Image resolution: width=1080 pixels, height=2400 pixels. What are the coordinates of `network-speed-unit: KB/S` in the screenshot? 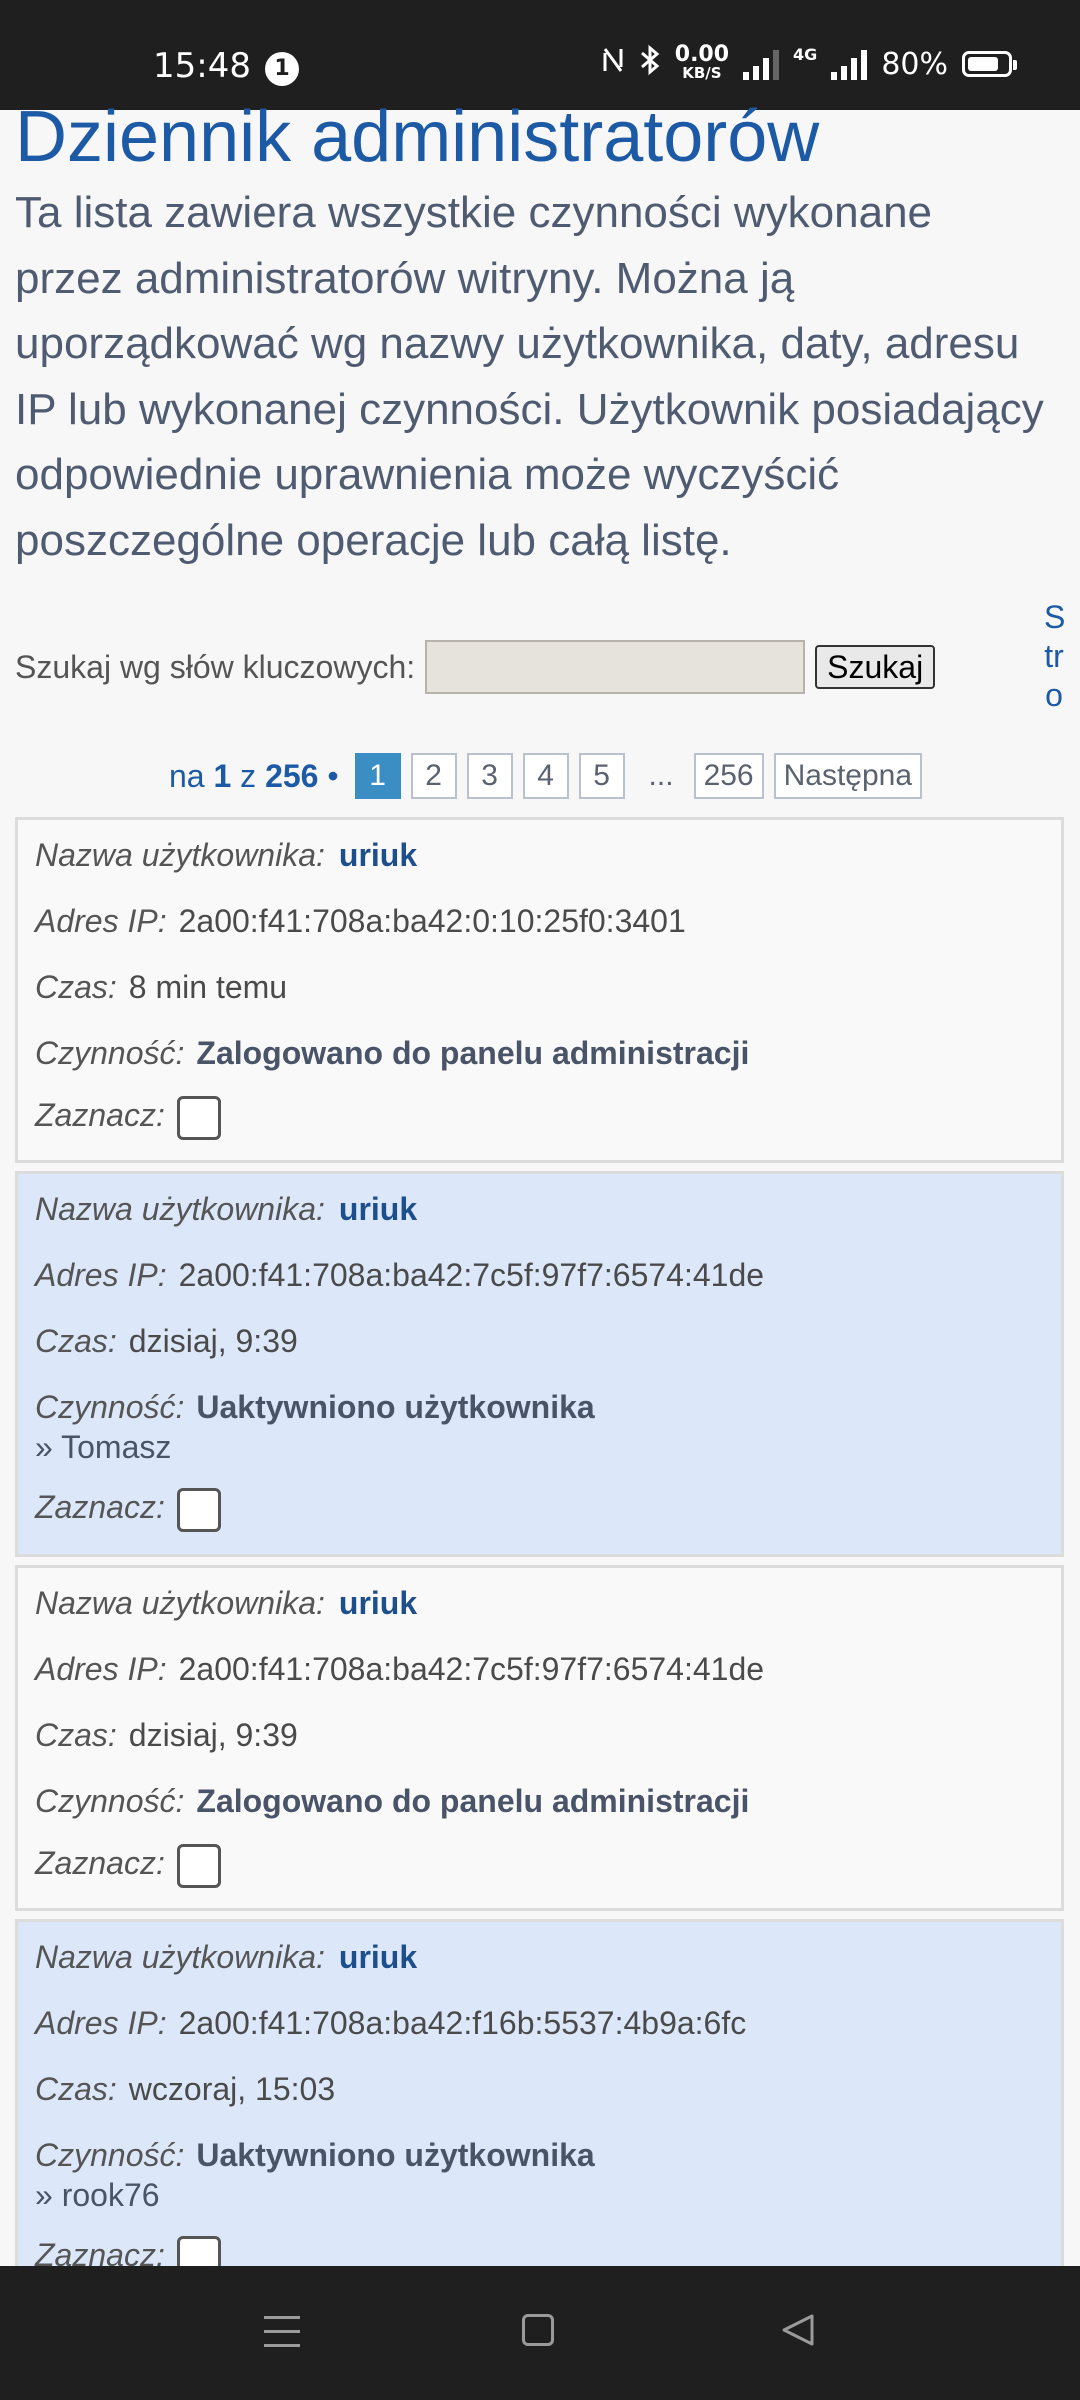 It's located at (702, 73).